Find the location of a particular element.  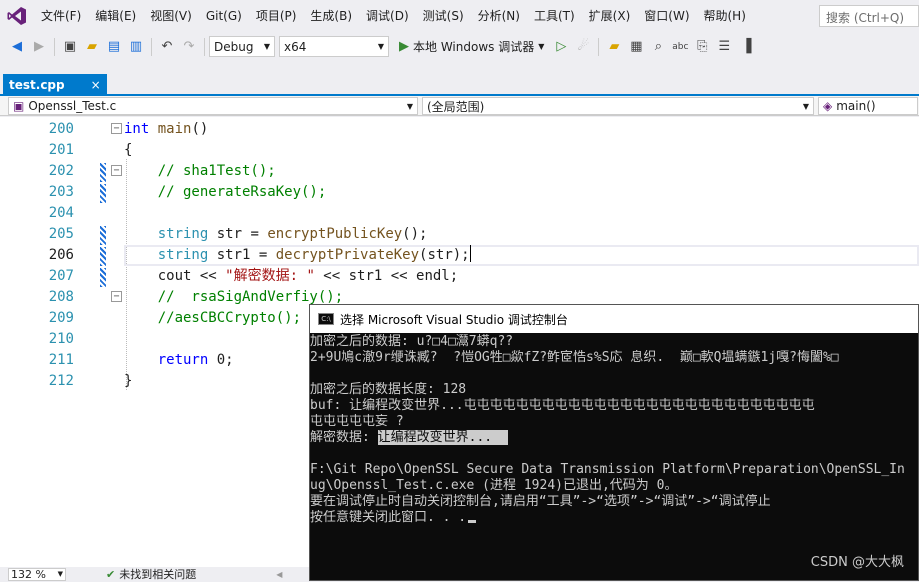

code-text: string str1 = decryptPrivateKey(str); is located at coordinates (297, 255).